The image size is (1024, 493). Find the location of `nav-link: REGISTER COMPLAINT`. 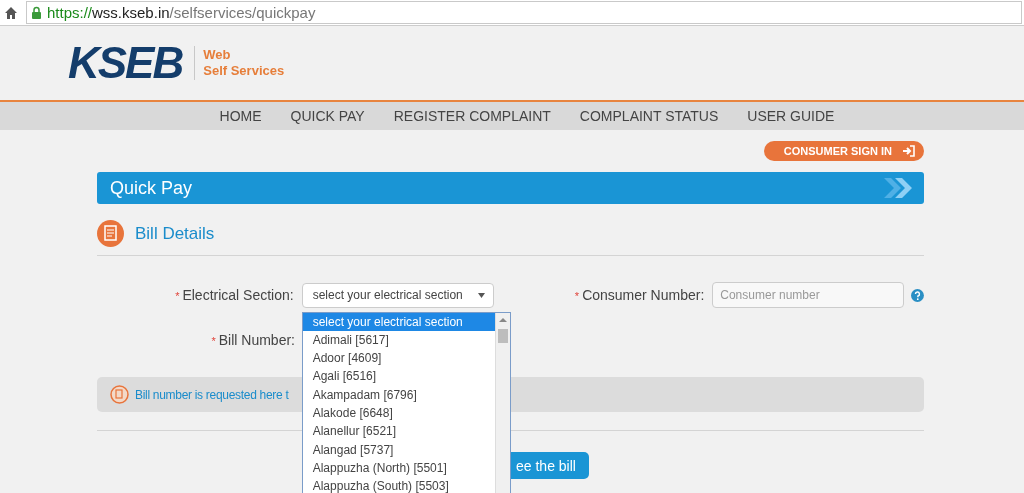

nav-link: REGISTER COMPLAINT is located at coordinates (472, 116).